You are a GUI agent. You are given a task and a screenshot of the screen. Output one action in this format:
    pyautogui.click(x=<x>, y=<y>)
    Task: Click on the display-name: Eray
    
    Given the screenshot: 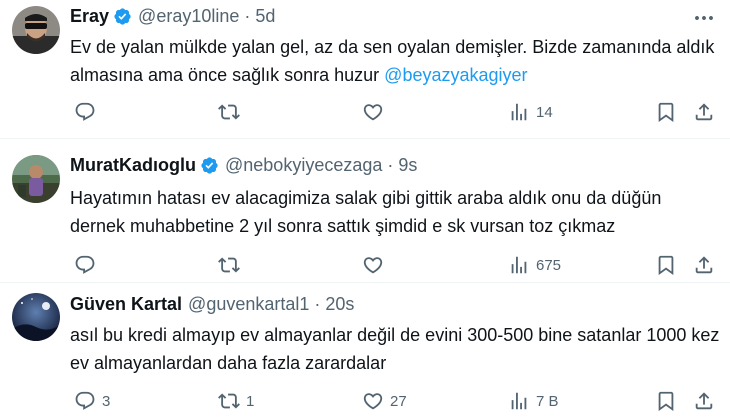 What is the action you would take?
    pyautogui.click(x=89, y=16)
    